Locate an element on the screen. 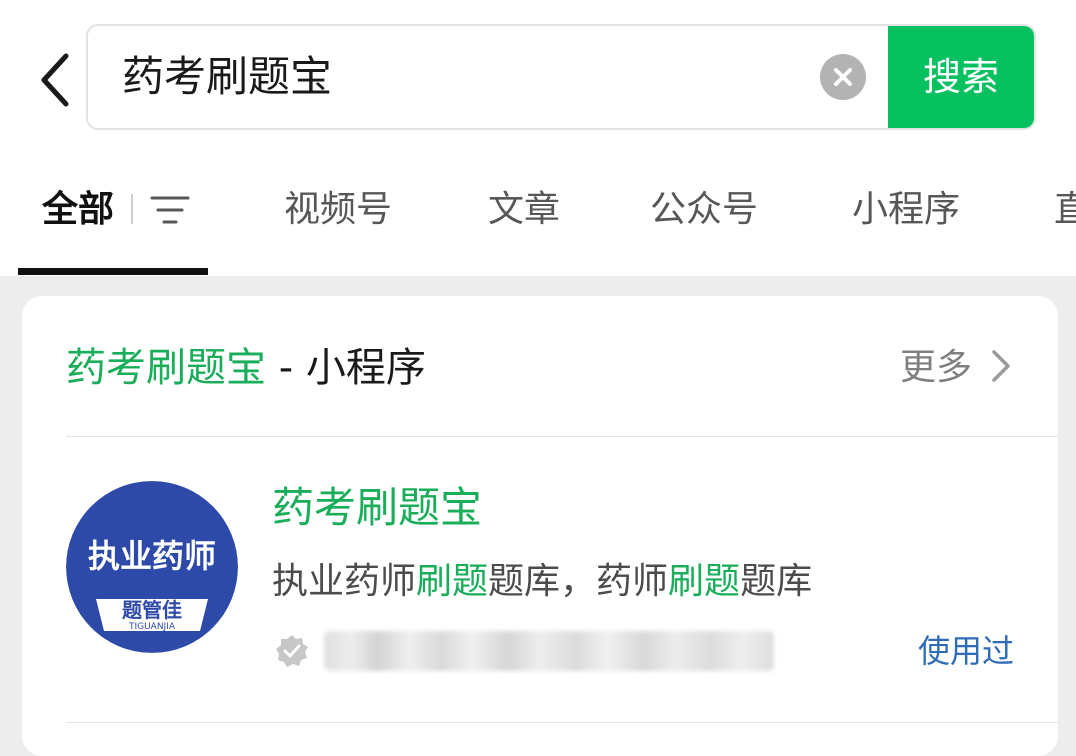 The image size is (1076, 756). clear-circle-x-icon is located at coordinates (843, 77).